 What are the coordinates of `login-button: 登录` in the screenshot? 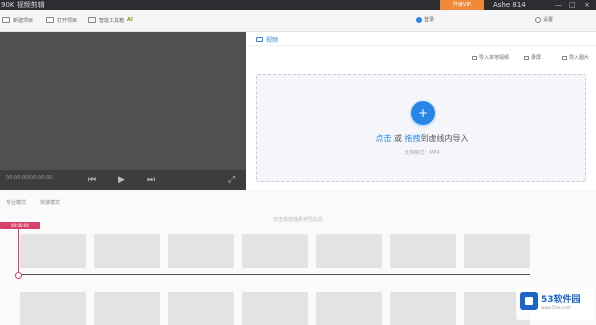 It's located at (425, 19).